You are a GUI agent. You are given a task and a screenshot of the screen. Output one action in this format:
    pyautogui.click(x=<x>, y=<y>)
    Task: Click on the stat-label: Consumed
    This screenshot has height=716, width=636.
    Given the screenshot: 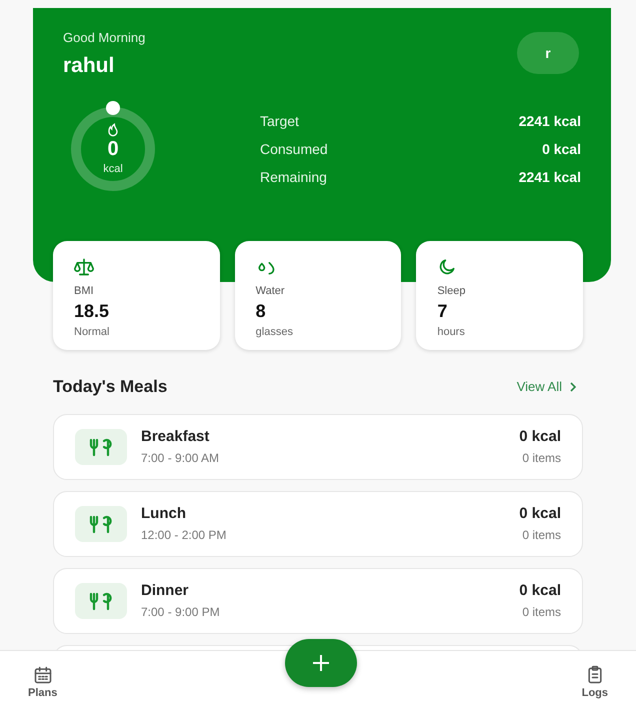 What is the action you would take?
    pyautogui.click(x=294, y=149)
    